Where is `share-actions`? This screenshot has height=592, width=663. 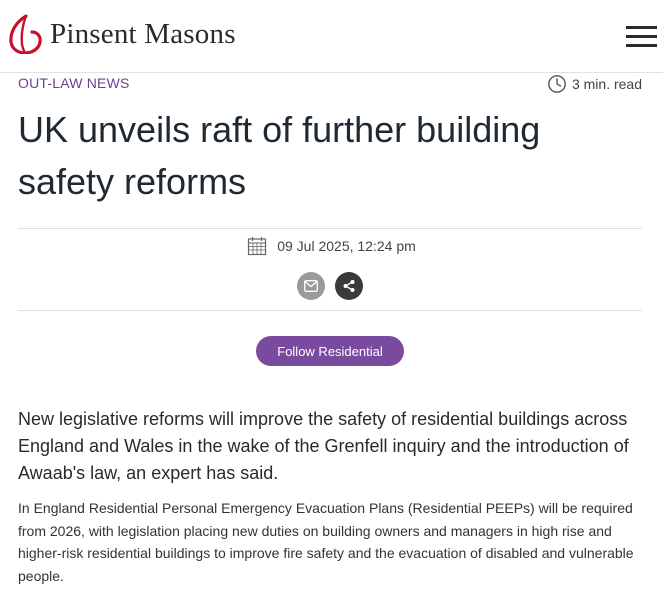
share-actions is located at coordinates (330, 286).